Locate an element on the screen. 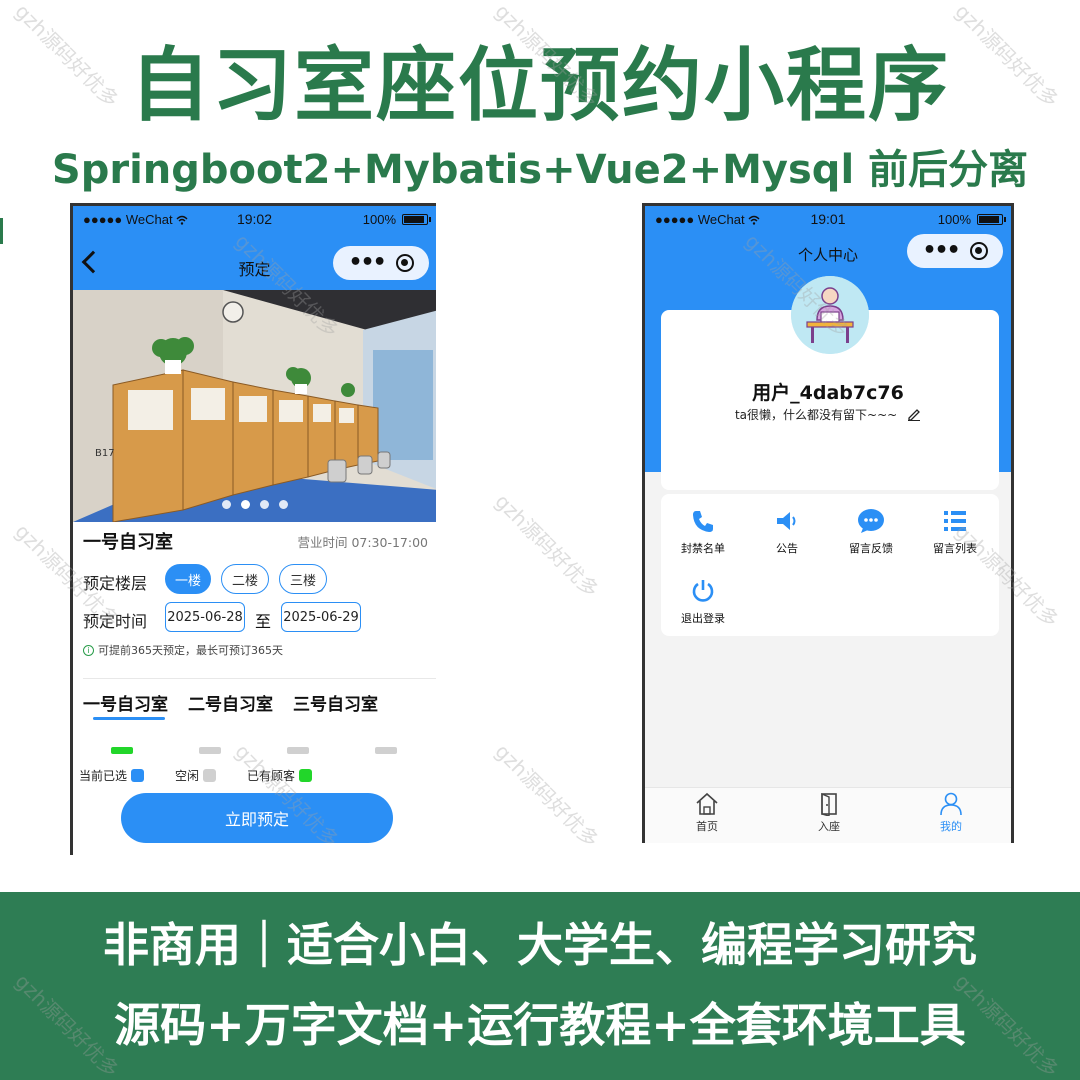 The image size is (1080, 1080). reserve-now-button: 立即预定 is located at coordinates (257, 818).